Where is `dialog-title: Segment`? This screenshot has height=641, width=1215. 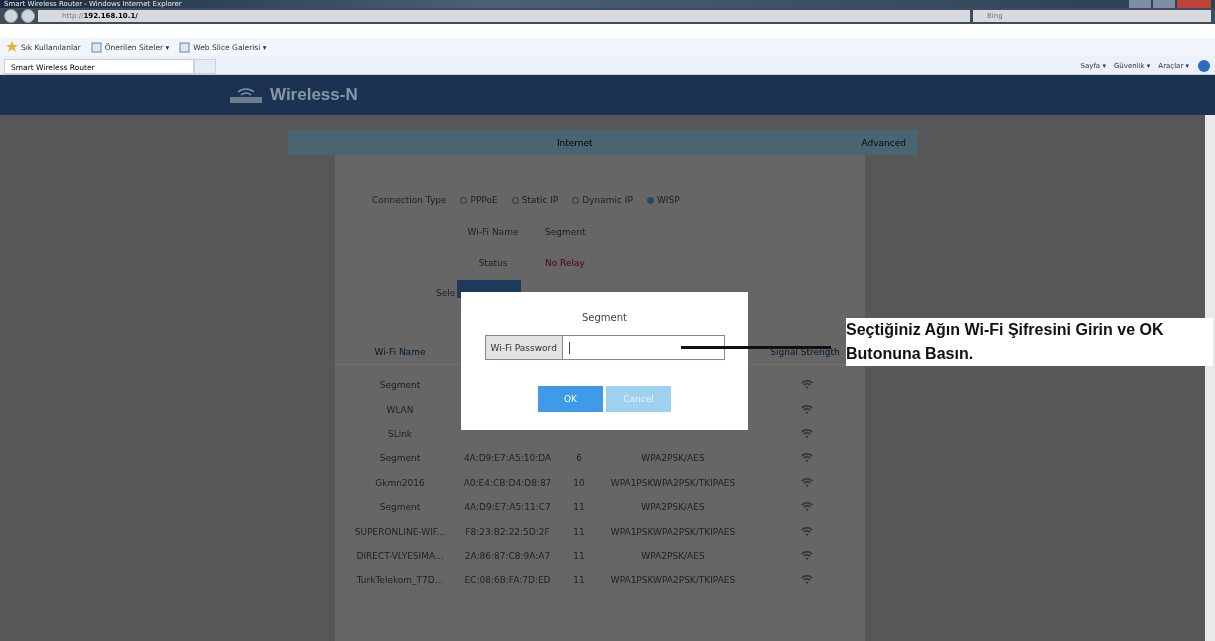 dialog-title: Segment is located at coordinates (604, 317).